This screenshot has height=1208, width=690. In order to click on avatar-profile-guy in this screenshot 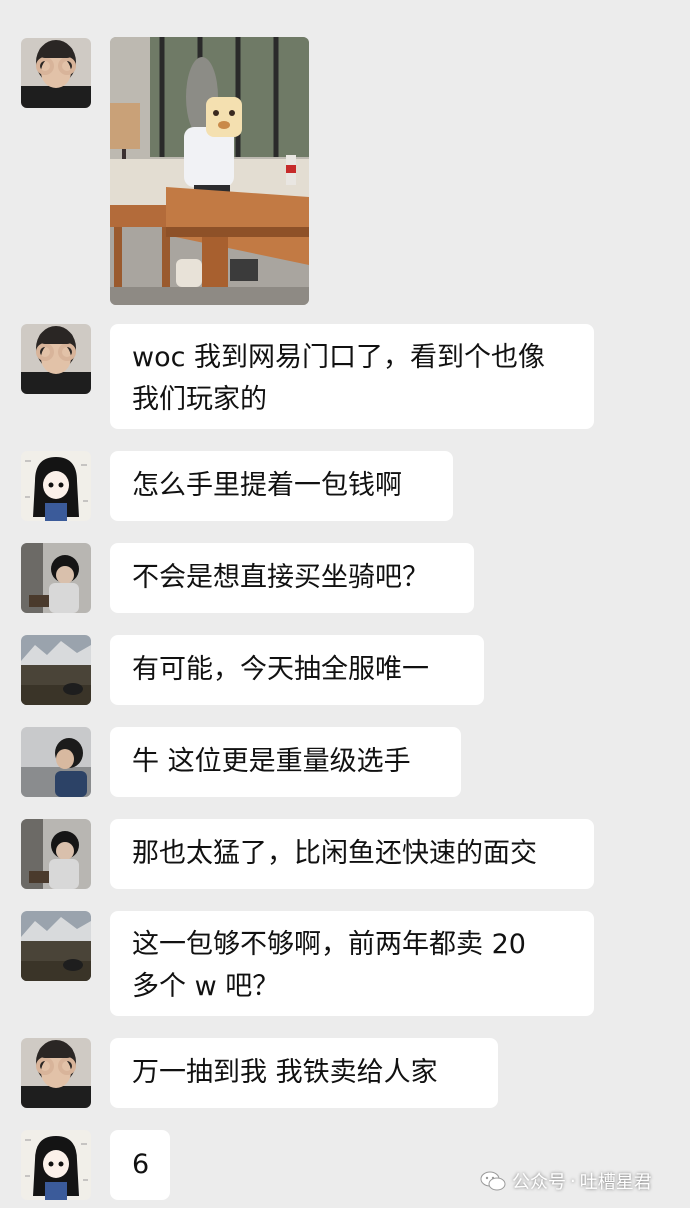, I will do `click(56, 762)`.